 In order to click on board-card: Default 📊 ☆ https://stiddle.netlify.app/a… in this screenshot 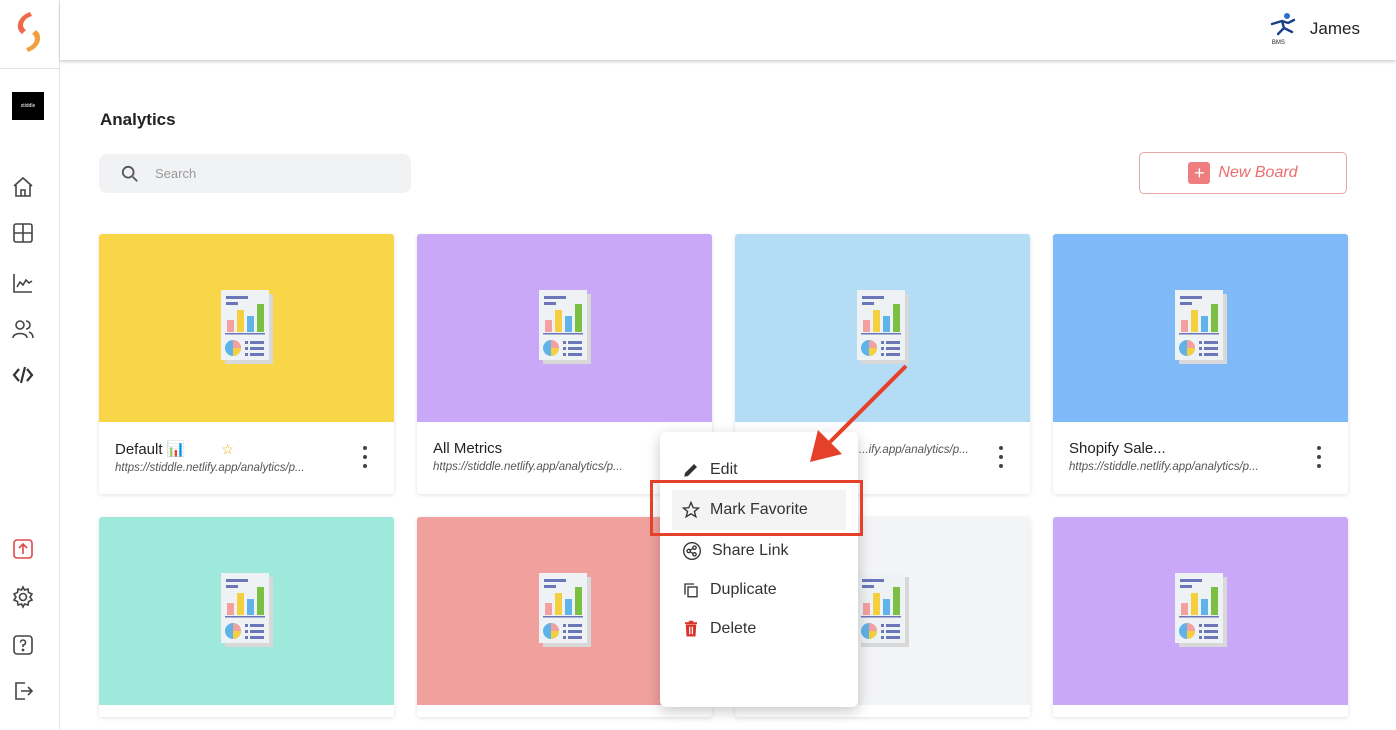, I will do `click(246, 364)`.